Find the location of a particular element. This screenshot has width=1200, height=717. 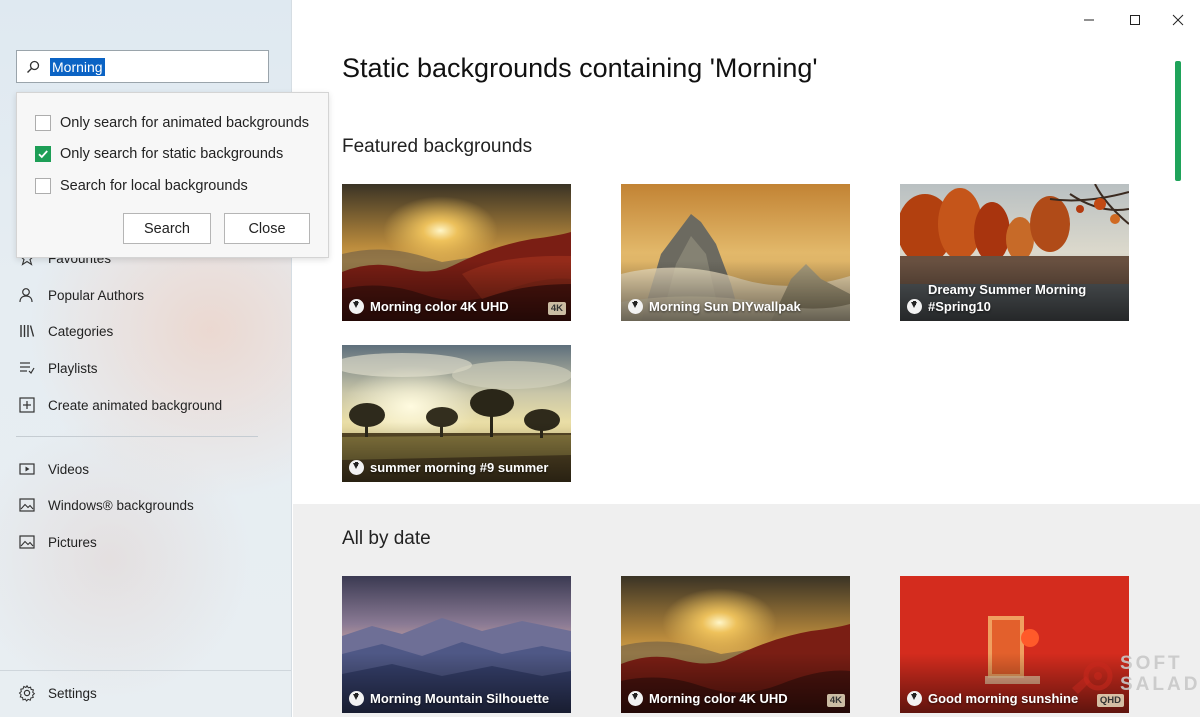

page-title: Static backgrounds containing 'Morning' is located at coordinates (580, 68).